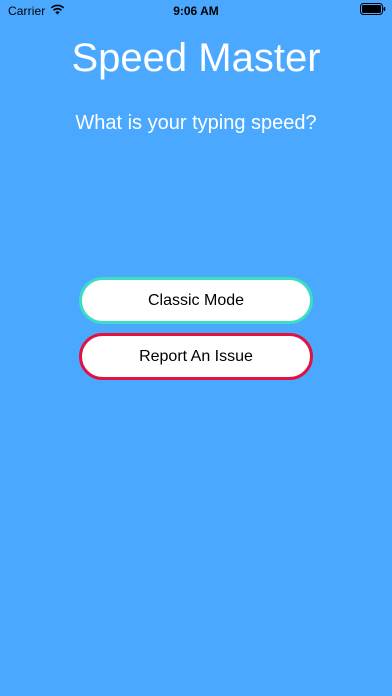 Image resolution: width=392 pixels, height=696 pixels. What do you see at coordinates (373, 9) in the screenshot?
I see `battery-icon` at bounding box center [373, 9].